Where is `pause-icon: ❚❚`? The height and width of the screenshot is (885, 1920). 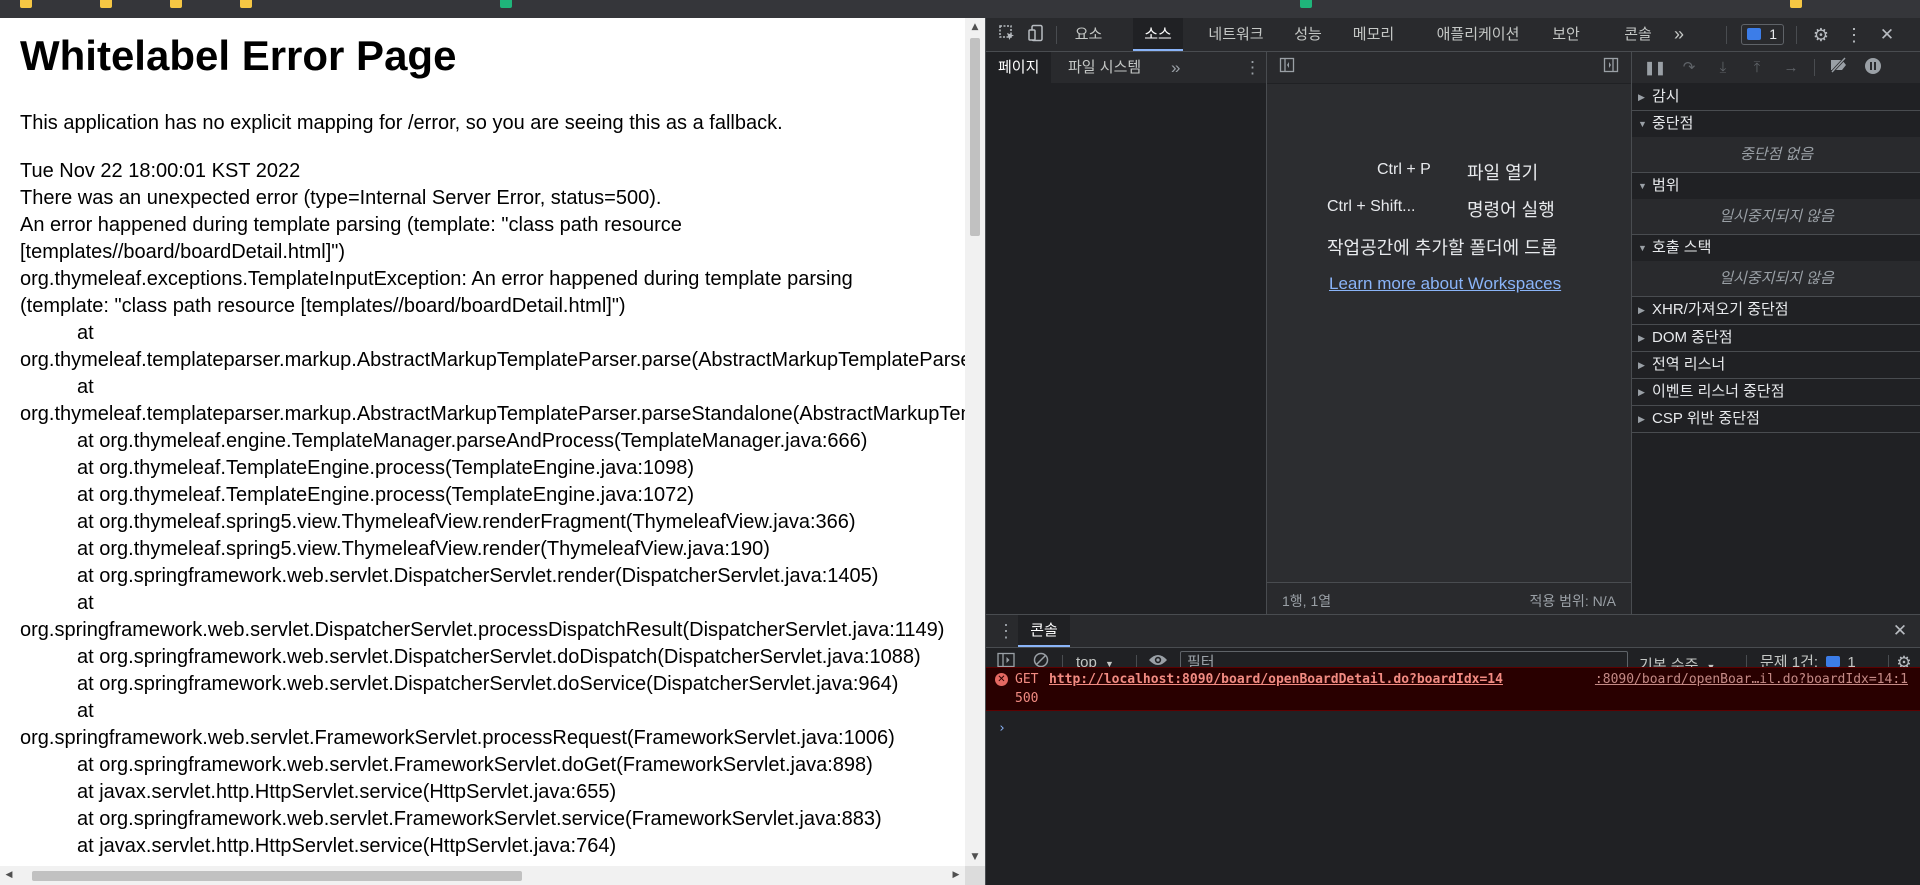
pause-icon: ❚❚ is located at coordinates (1655, 68).